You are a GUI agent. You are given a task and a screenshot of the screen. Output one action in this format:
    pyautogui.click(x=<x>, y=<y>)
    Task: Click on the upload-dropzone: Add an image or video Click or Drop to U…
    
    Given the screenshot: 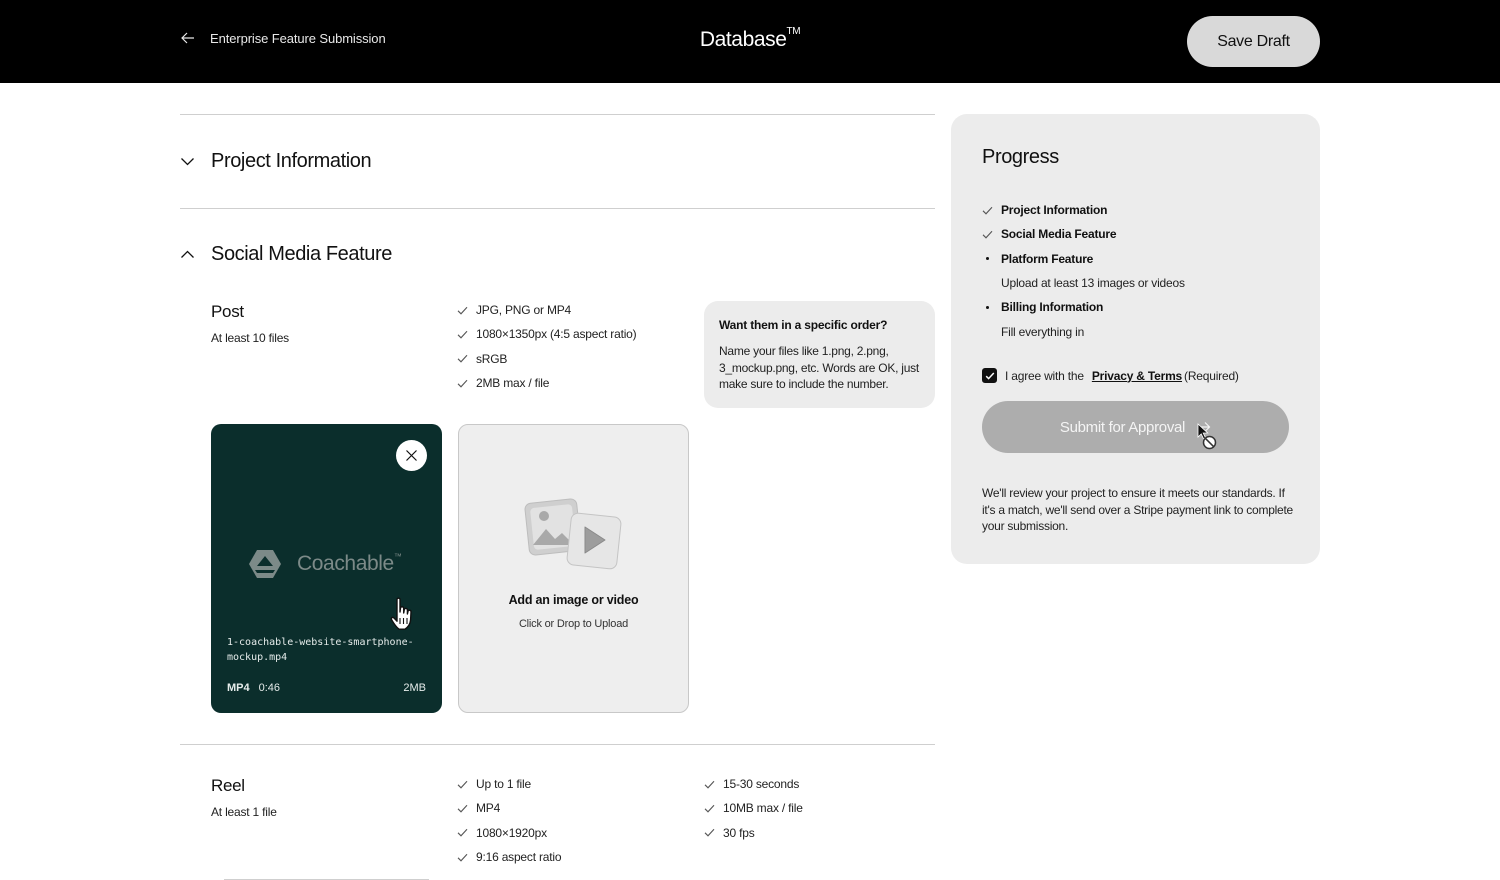 What is the action you would take?
    pyautogui.click(x=573, y=568)
    